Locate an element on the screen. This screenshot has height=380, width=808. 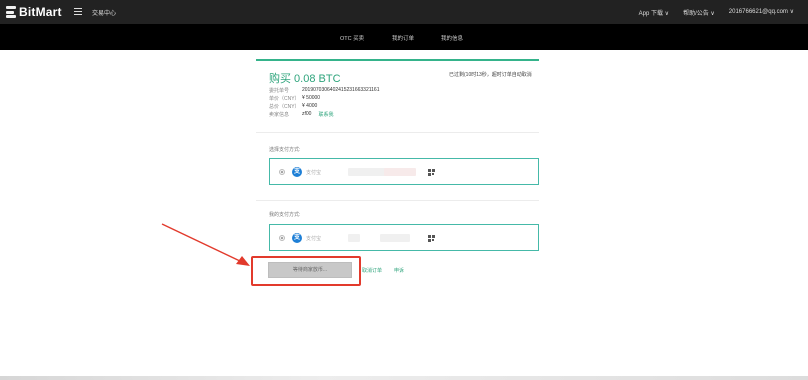
info-key: 卖家信息 is located at coordinates (279, 115).